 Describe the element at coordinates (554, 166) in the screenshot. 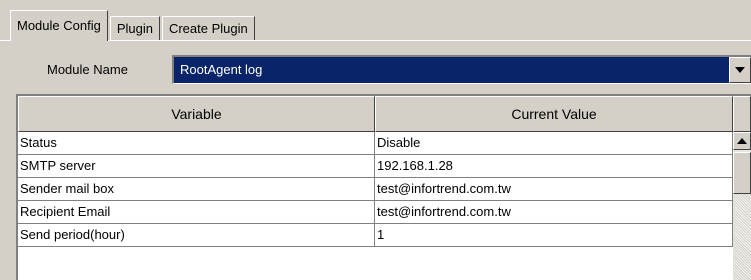

I see `value-cell: 192.168.1.28` at that location.